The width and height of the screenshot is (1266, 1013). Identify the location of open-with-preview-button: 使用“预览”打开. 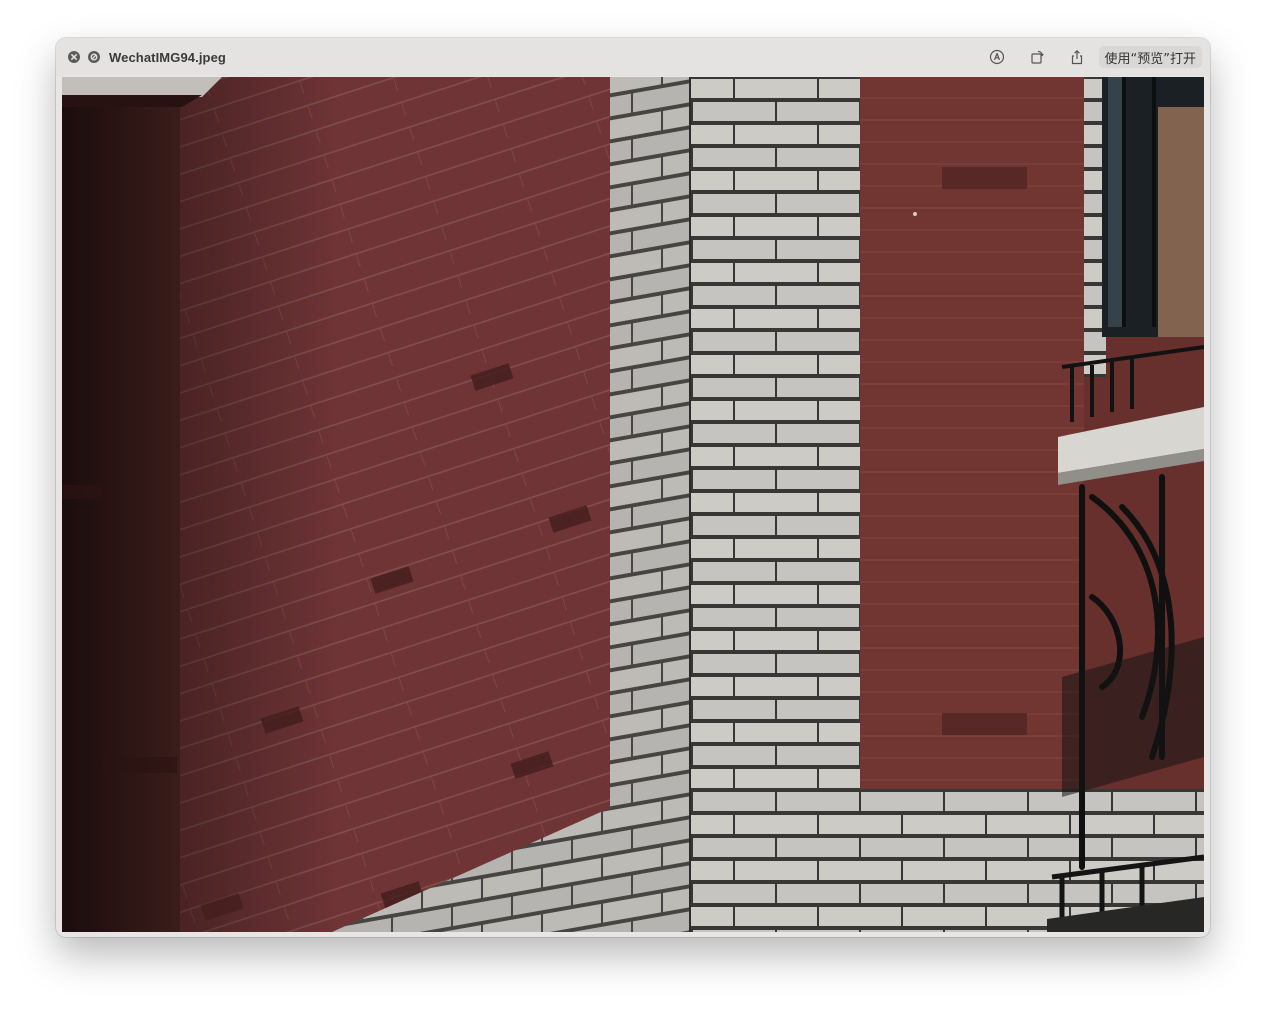
(1150, 57).